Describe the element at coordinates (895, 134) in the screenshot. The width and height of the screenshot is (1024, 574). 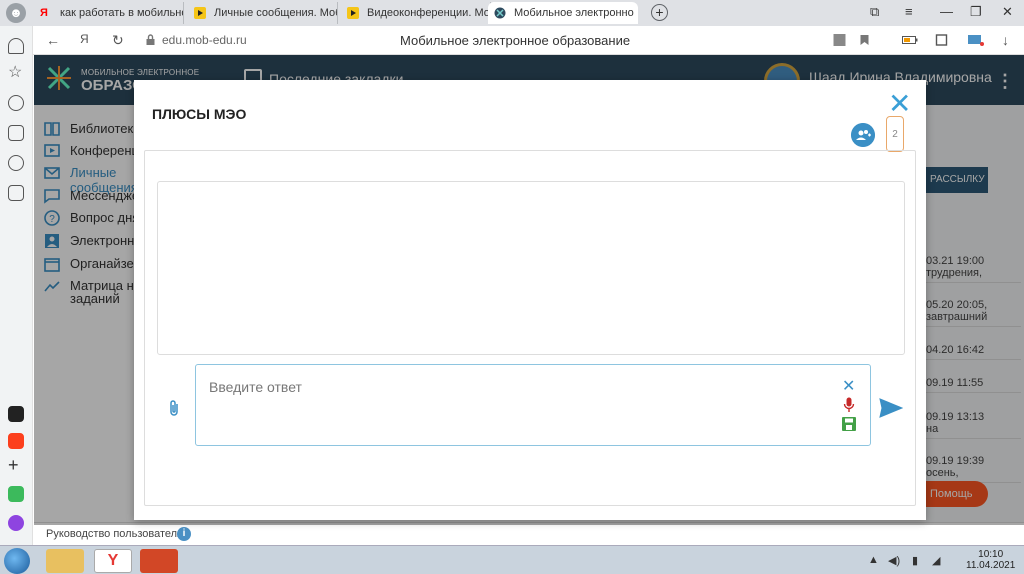
I see `participants-count-badge: 2` at that location.